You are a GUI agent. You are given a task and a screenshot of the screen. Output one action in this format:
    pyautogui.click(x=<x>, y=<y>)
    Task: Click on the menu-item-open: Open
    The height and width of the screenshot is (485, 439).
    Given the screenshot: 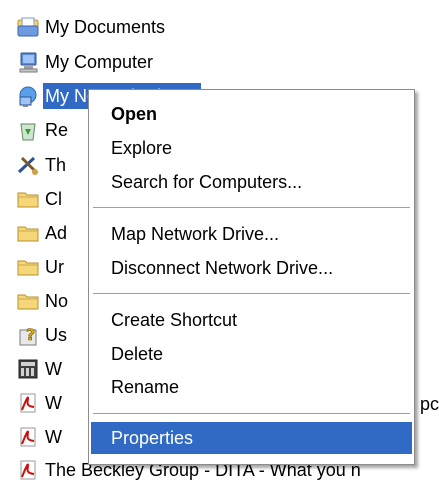 What is the action you would take?
    pyautogui.click(x=251, y=114)
    